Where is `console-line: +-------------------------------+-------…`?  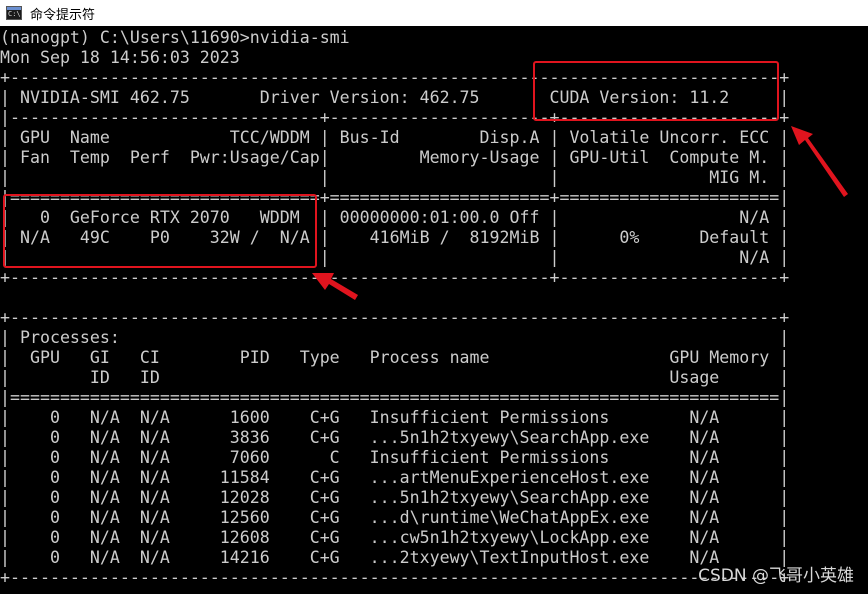
console-line: +-------------------------------+-------… is located at coordinates (395, 277).